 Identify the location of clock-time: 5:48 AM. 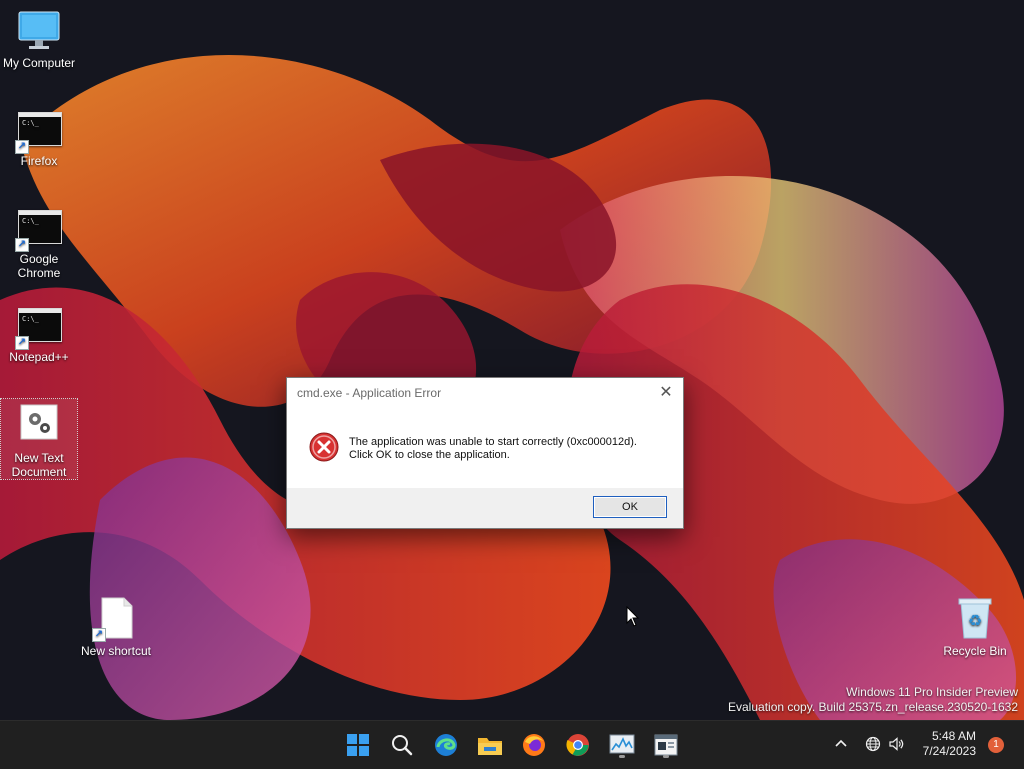
(953, 736).